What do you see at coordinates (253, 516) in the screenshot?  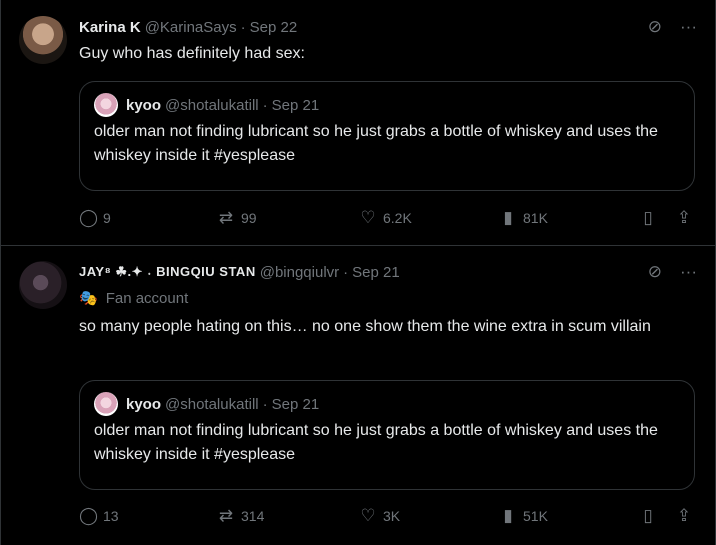 I see `repost-count: 314` at bounding box center [253, 516].